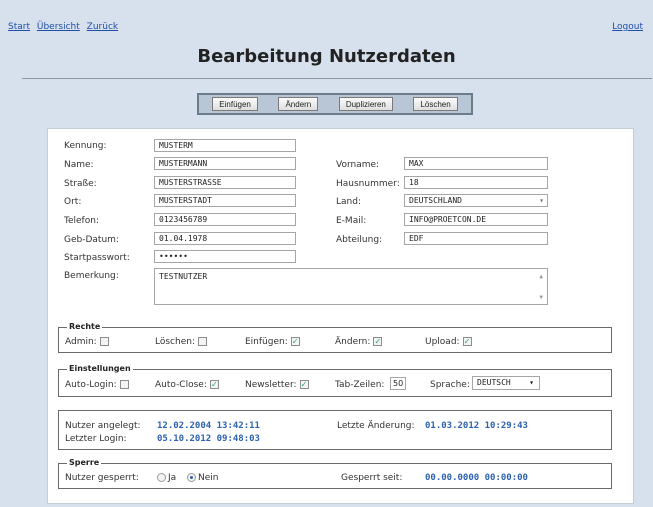 This screenshot has height=507, width=653. I want to click on bemerkung-text: TESTNUTZER, so click(183, 276).